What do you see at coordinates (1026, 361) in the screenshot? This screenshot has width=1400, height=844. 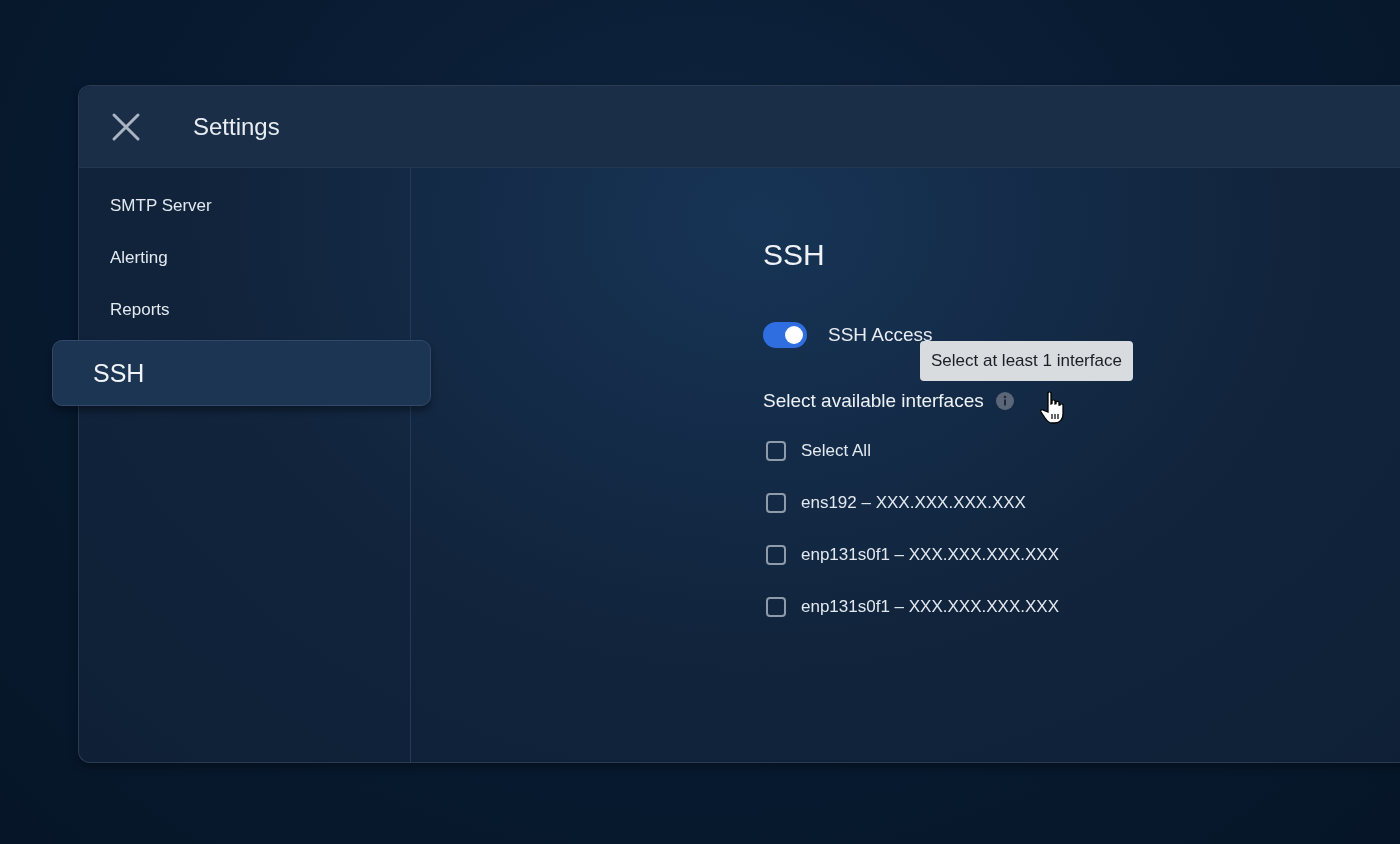 I see `tooltip: Select at least 1 interface` at bounding box center [1026, 361].